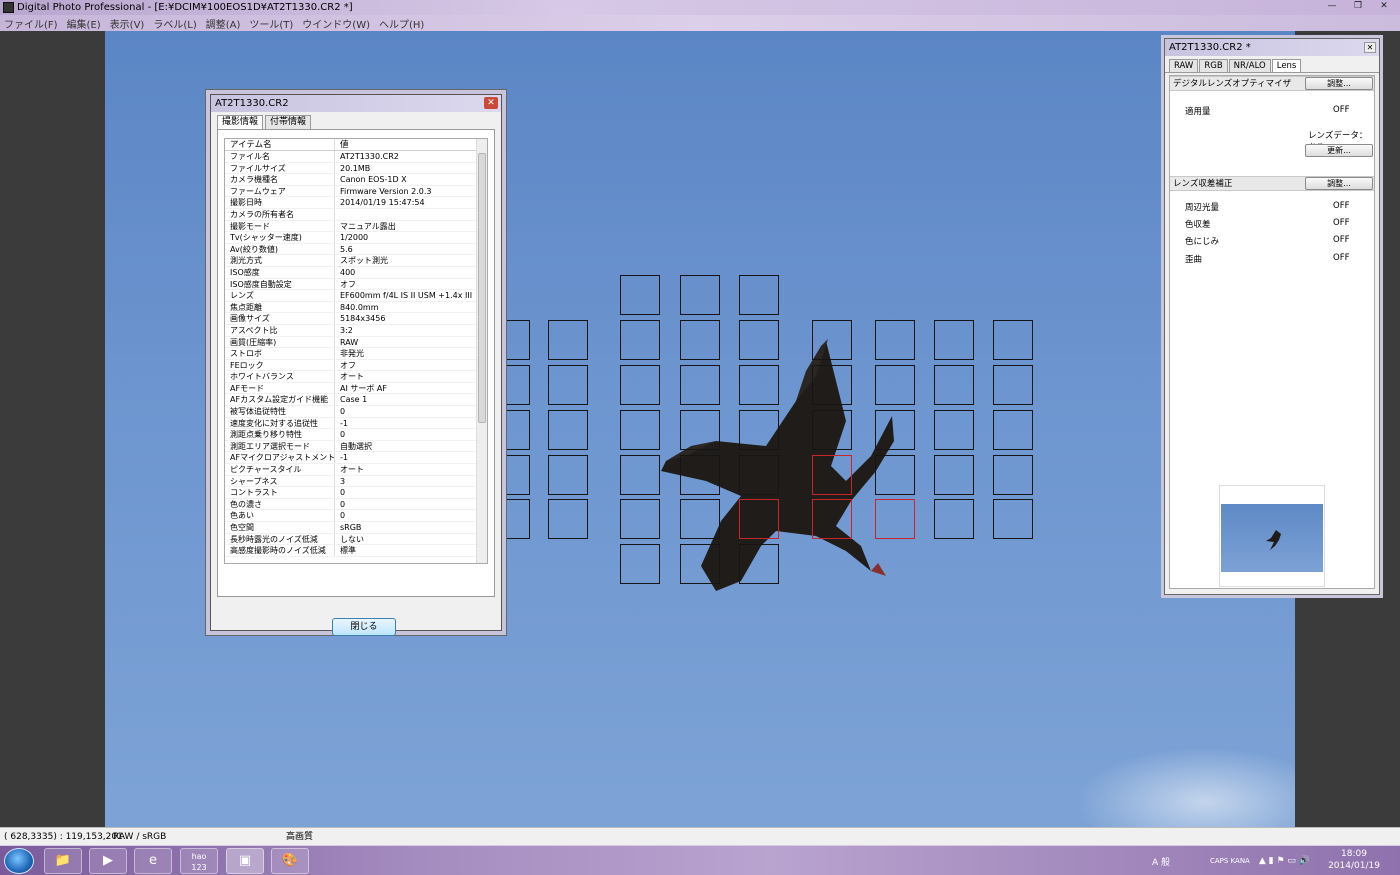  Describe the element at coordinates (356, 458) in the screenshot. I see `table-row: AFマイクロアジャストメント -1` at that location.